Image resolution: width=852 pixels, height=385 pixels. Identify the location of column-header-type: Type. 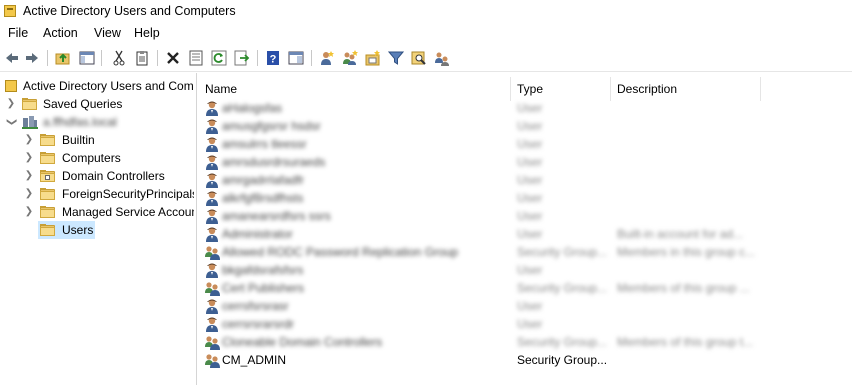
(530, 89).